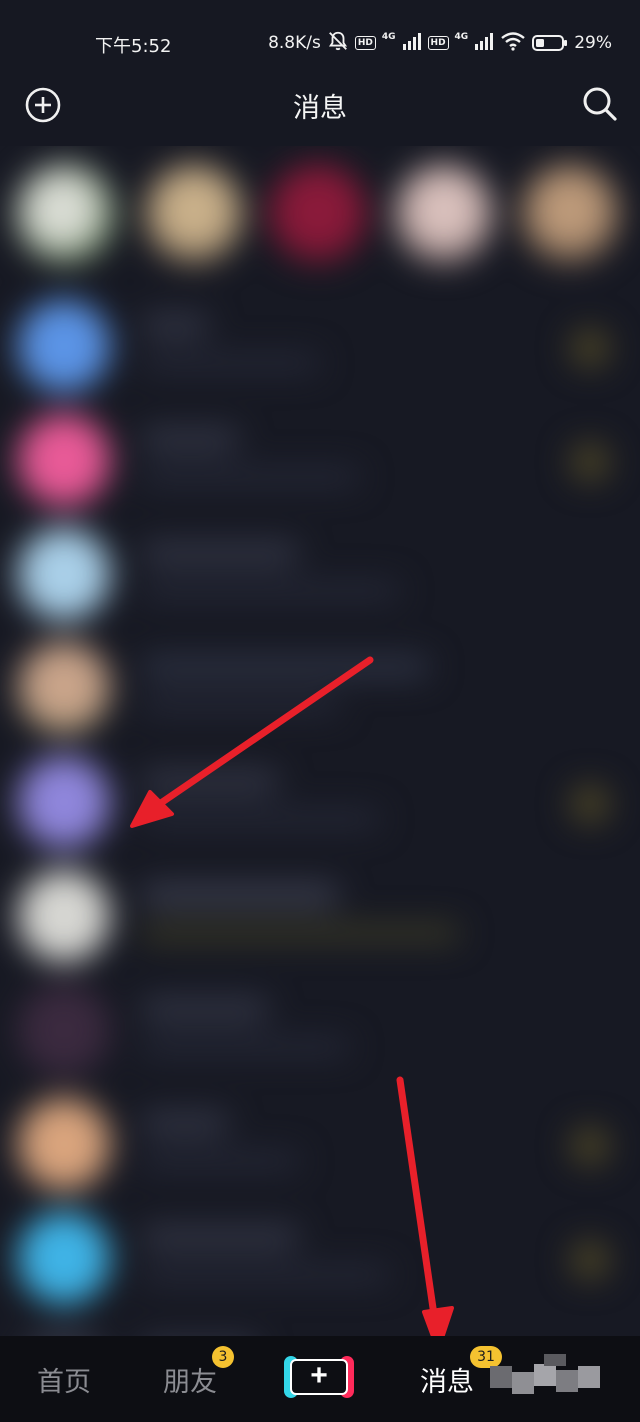  I want to click on status-indicators: 8.8K/s HD 4G HD 4G 29%, so click(440, 43).